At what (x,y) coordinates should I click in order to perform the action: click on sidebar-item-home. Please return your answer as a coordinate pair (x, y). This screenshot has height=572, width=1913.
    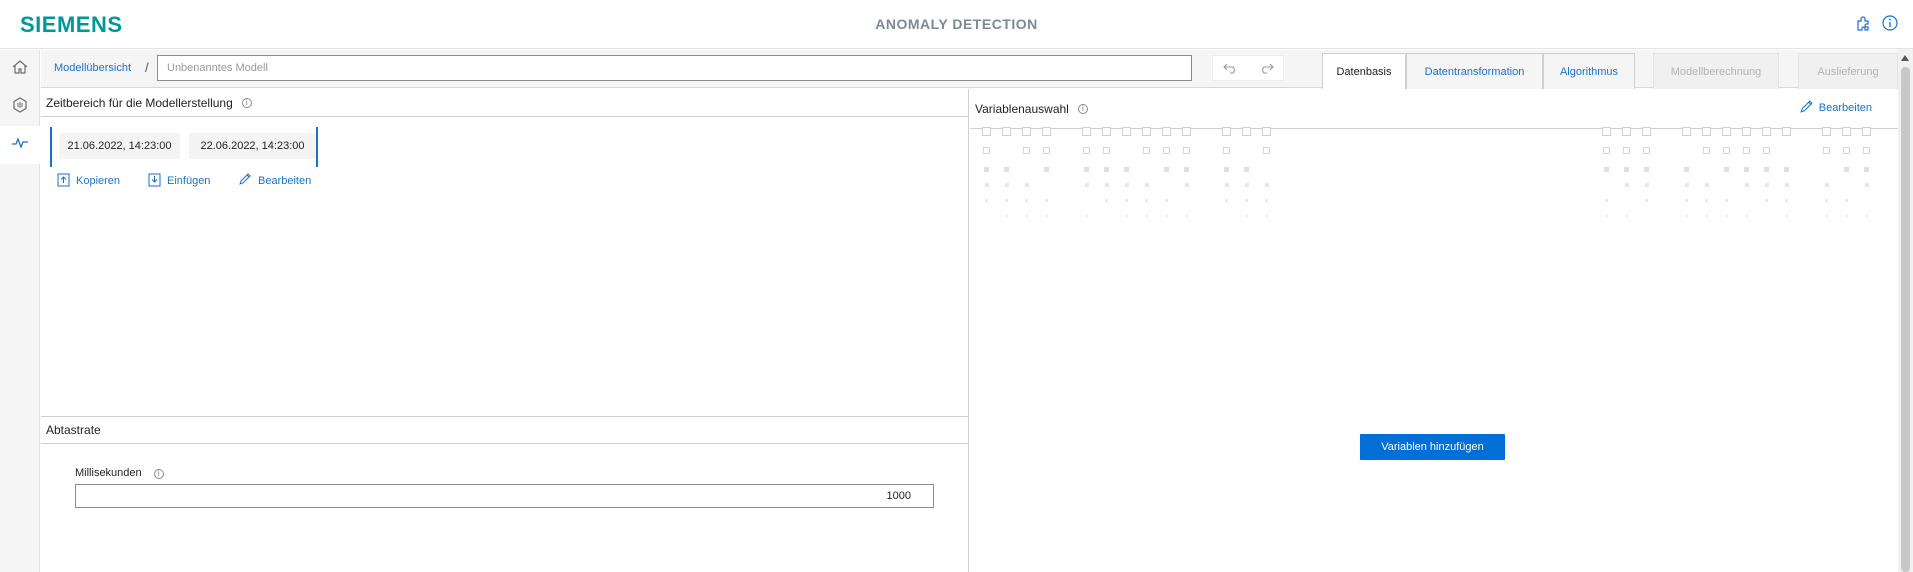
    Looking at the image, I should click on (20, 69).